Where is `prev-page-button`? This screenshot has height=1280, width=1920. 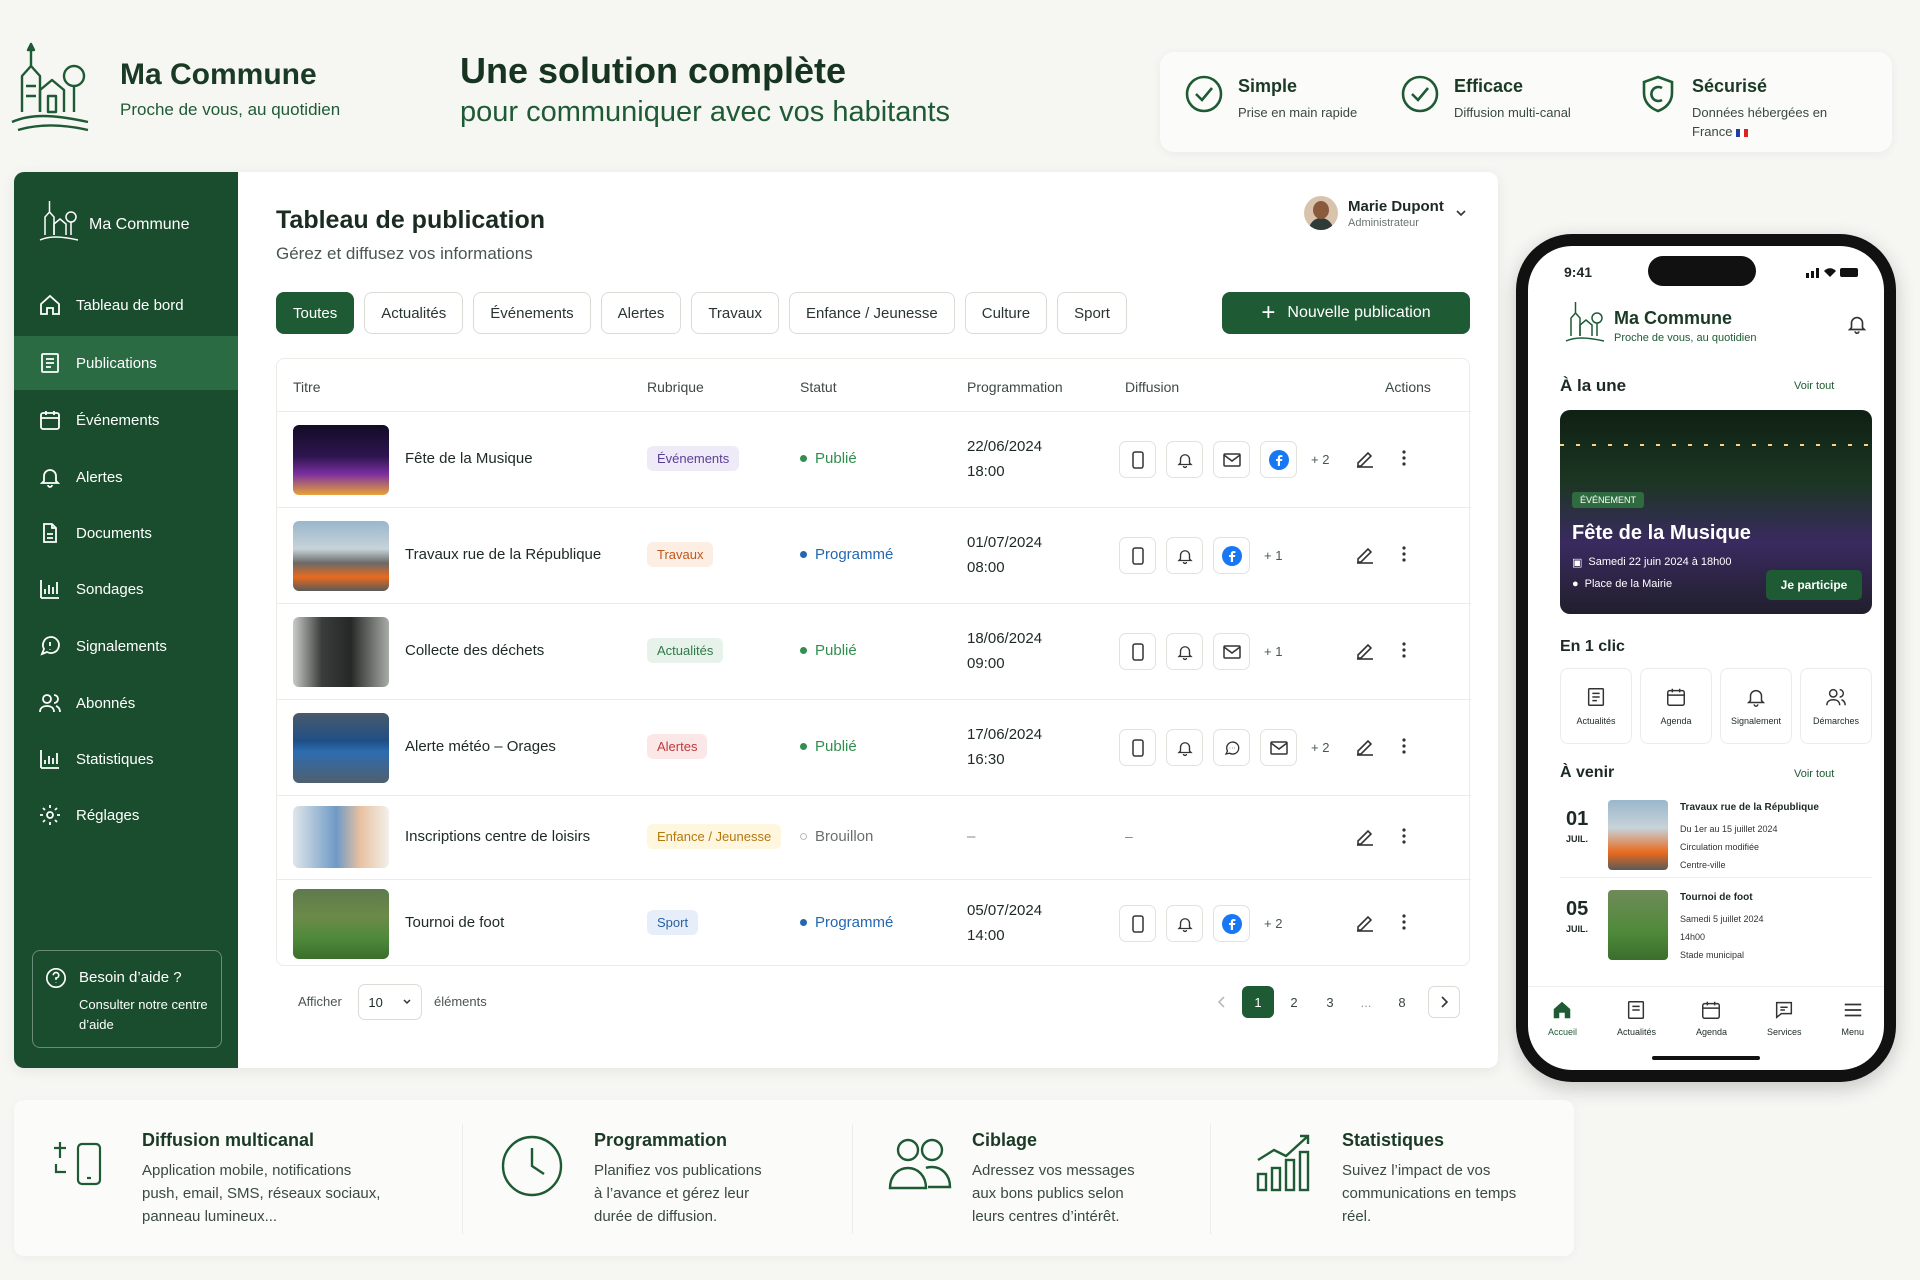
prev-page-button is located at coordinates (1222, 1002).